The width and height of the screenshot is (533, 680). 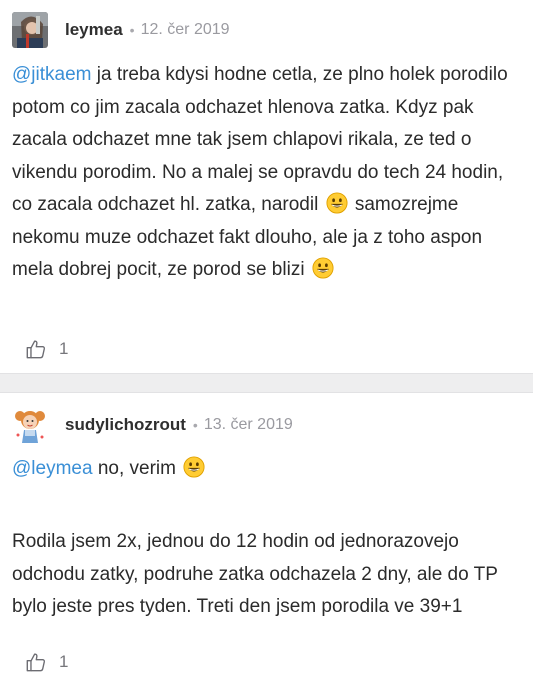 What do you see at coordinates (125, 425) in the screenshot?
I see `username: sudylichozrout` at bounding box center [125, 425].